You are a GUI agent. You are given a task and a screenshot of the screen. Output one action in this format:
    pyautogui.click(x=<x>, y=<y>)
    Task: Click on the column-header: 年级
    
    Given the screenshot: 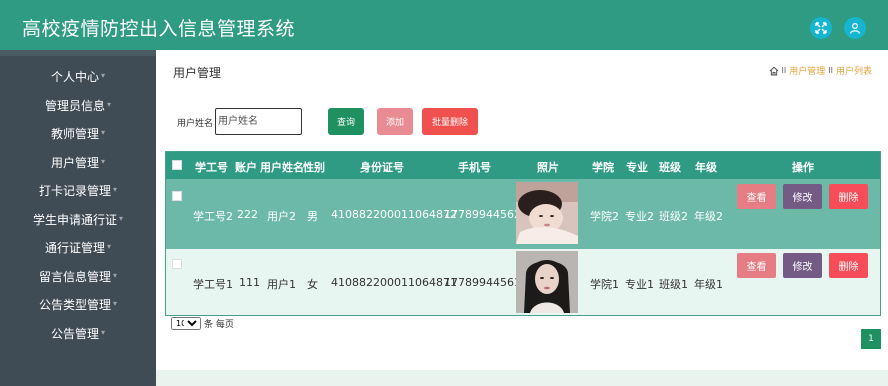 What is the action you would take?
    pyautogui.click(x=706, y=167)
    